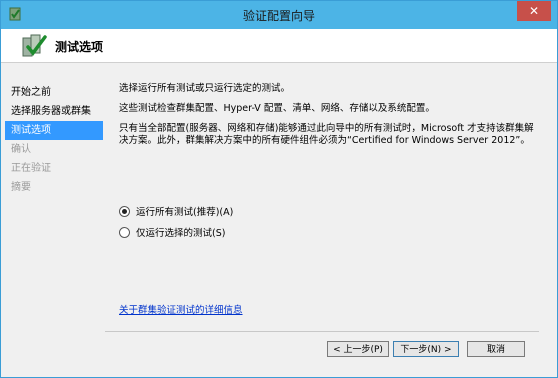 Image resolution: width=558 pixels, height=378 pixels. I want to click on title-bar: 验证配置向导 ✕, so click(279, 15).